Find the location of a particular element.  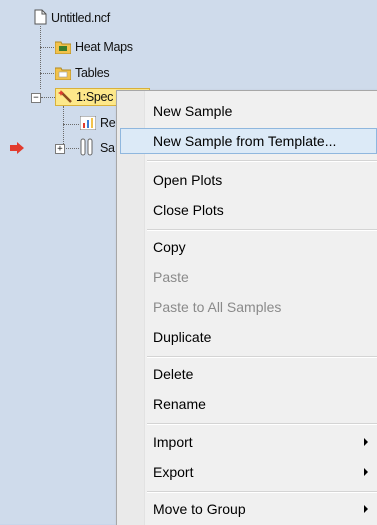

menu-item-close-plots: Close Plots is located at coordinates (248, 210).